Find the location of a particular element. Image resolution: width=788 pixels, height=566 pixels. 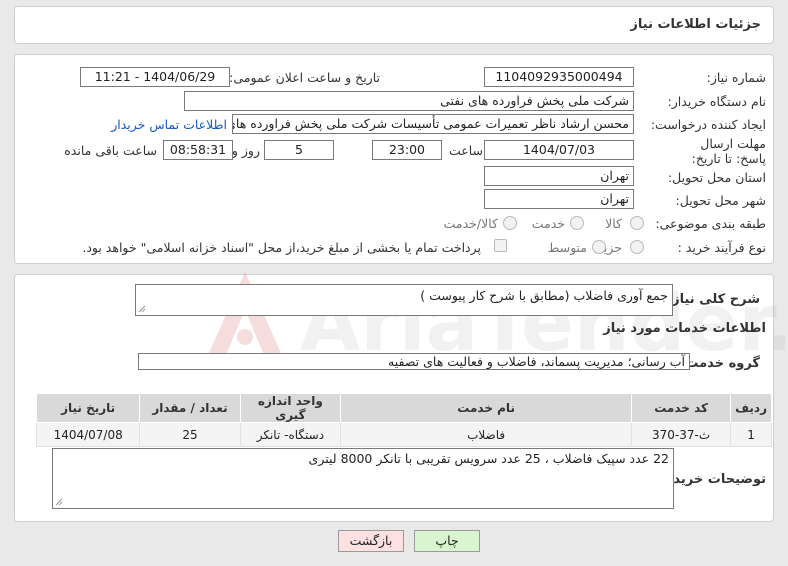

col-date: تاریخ نیاز is located at coordinates (88, 408).